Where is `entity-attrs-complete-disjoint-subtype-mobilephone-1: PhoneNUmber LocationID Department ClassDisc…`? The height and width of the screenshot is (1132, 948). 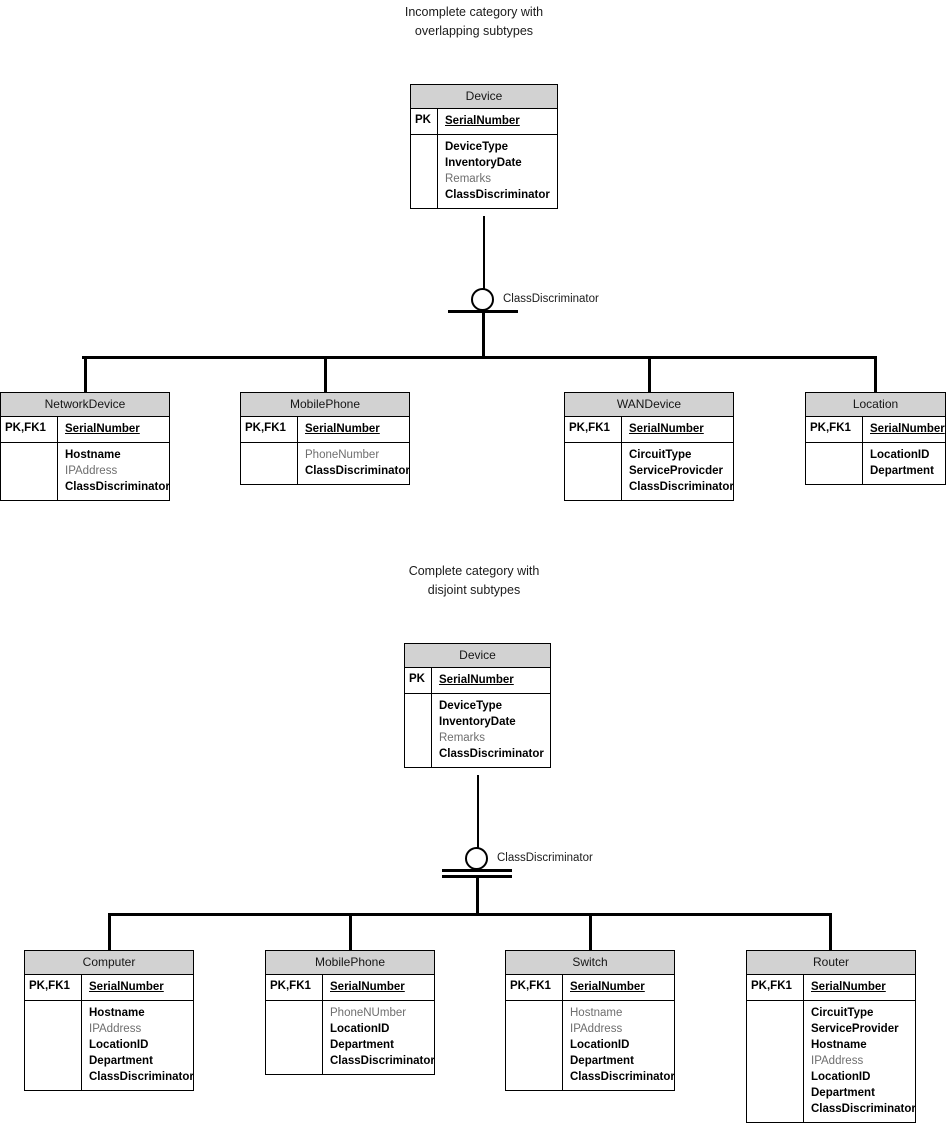
entity-attrs-complete-disjoint-subtype-mobilephone-1: PhoneNUmber LocationID Department ClassDisc… is located at coordinates (382, 1037).